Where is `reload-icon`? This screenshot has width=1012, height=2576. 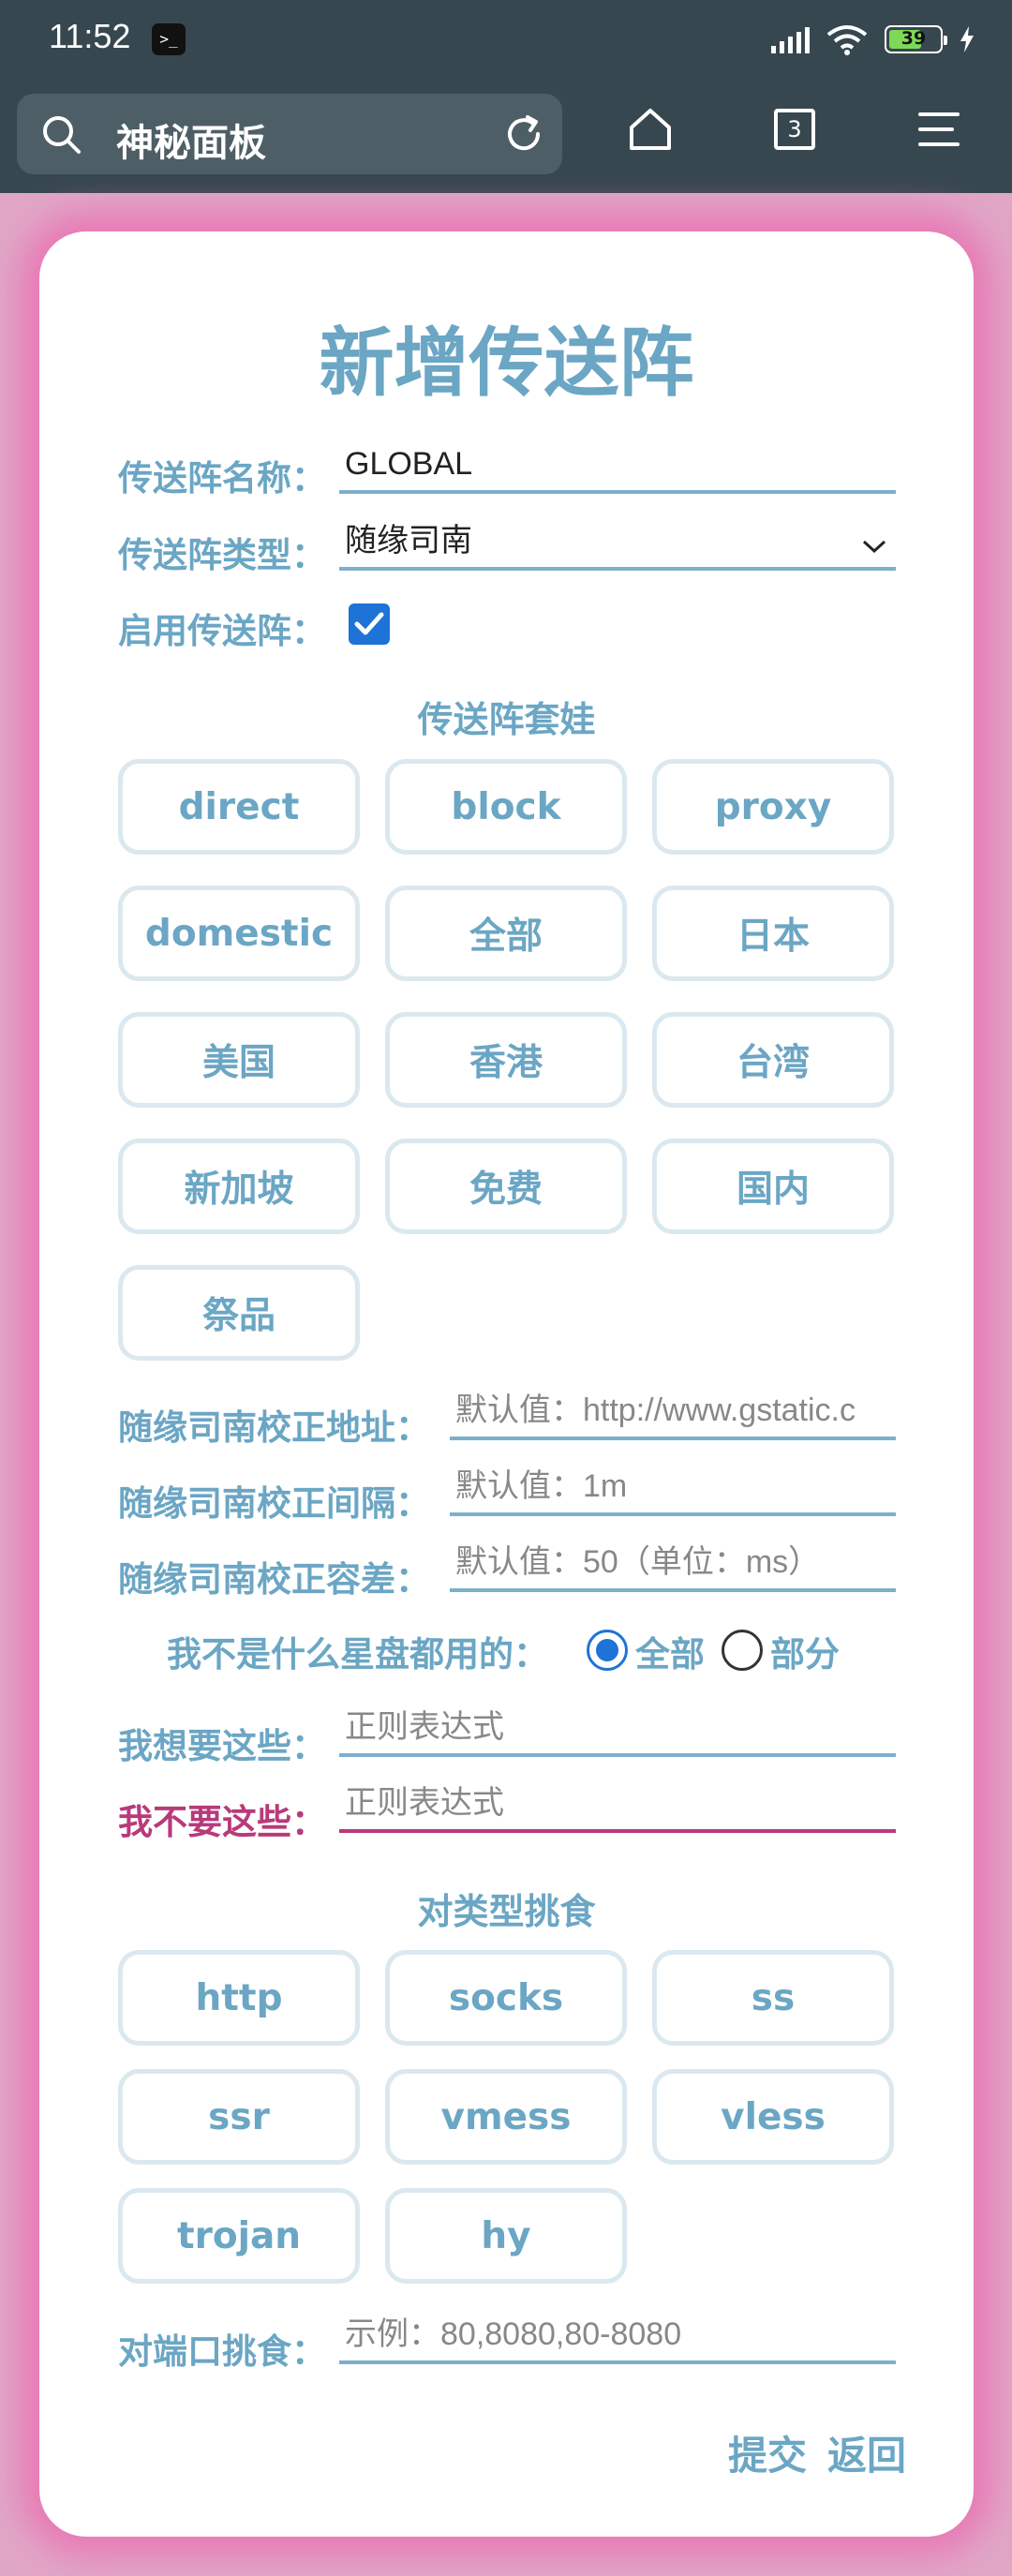 reload-icon is located at coordinates (523, 134).